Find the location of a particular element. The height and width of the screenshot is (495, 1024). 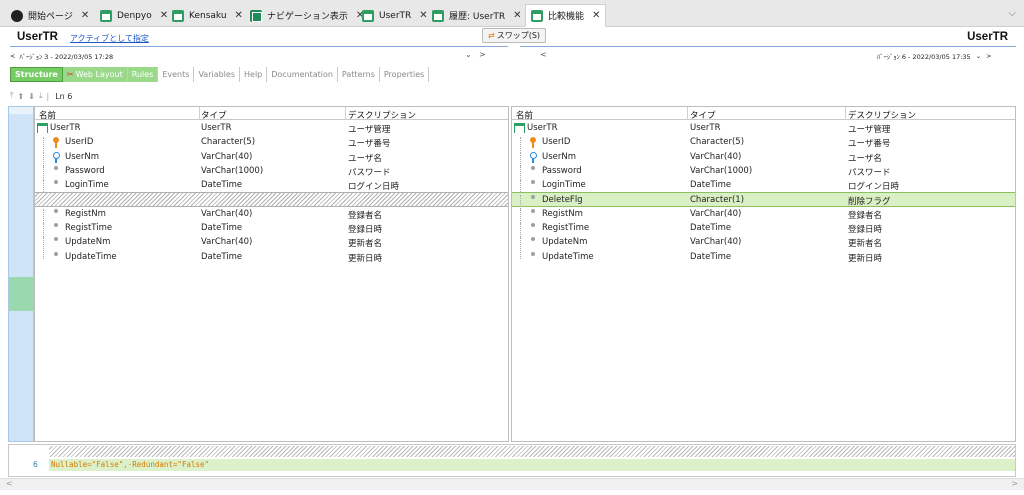

cell-name: RegistTime is located at coordinates (89, 228).